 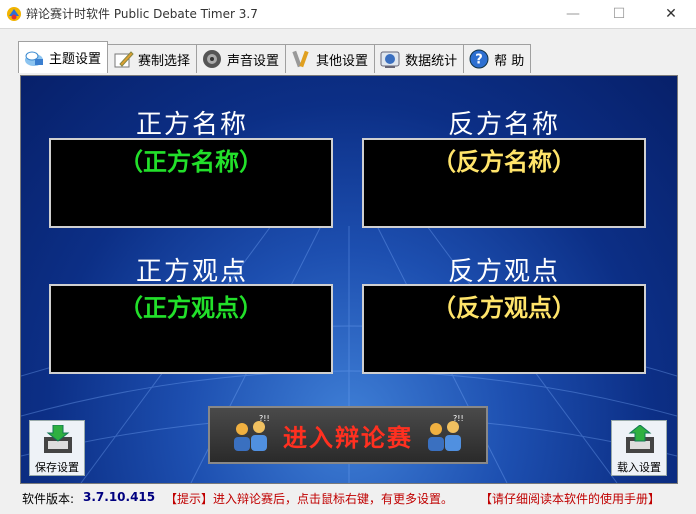 What do you see at coordinates (34, 58) in the screenshot?
I see `theme-icon` at bounding box center [34, 58].